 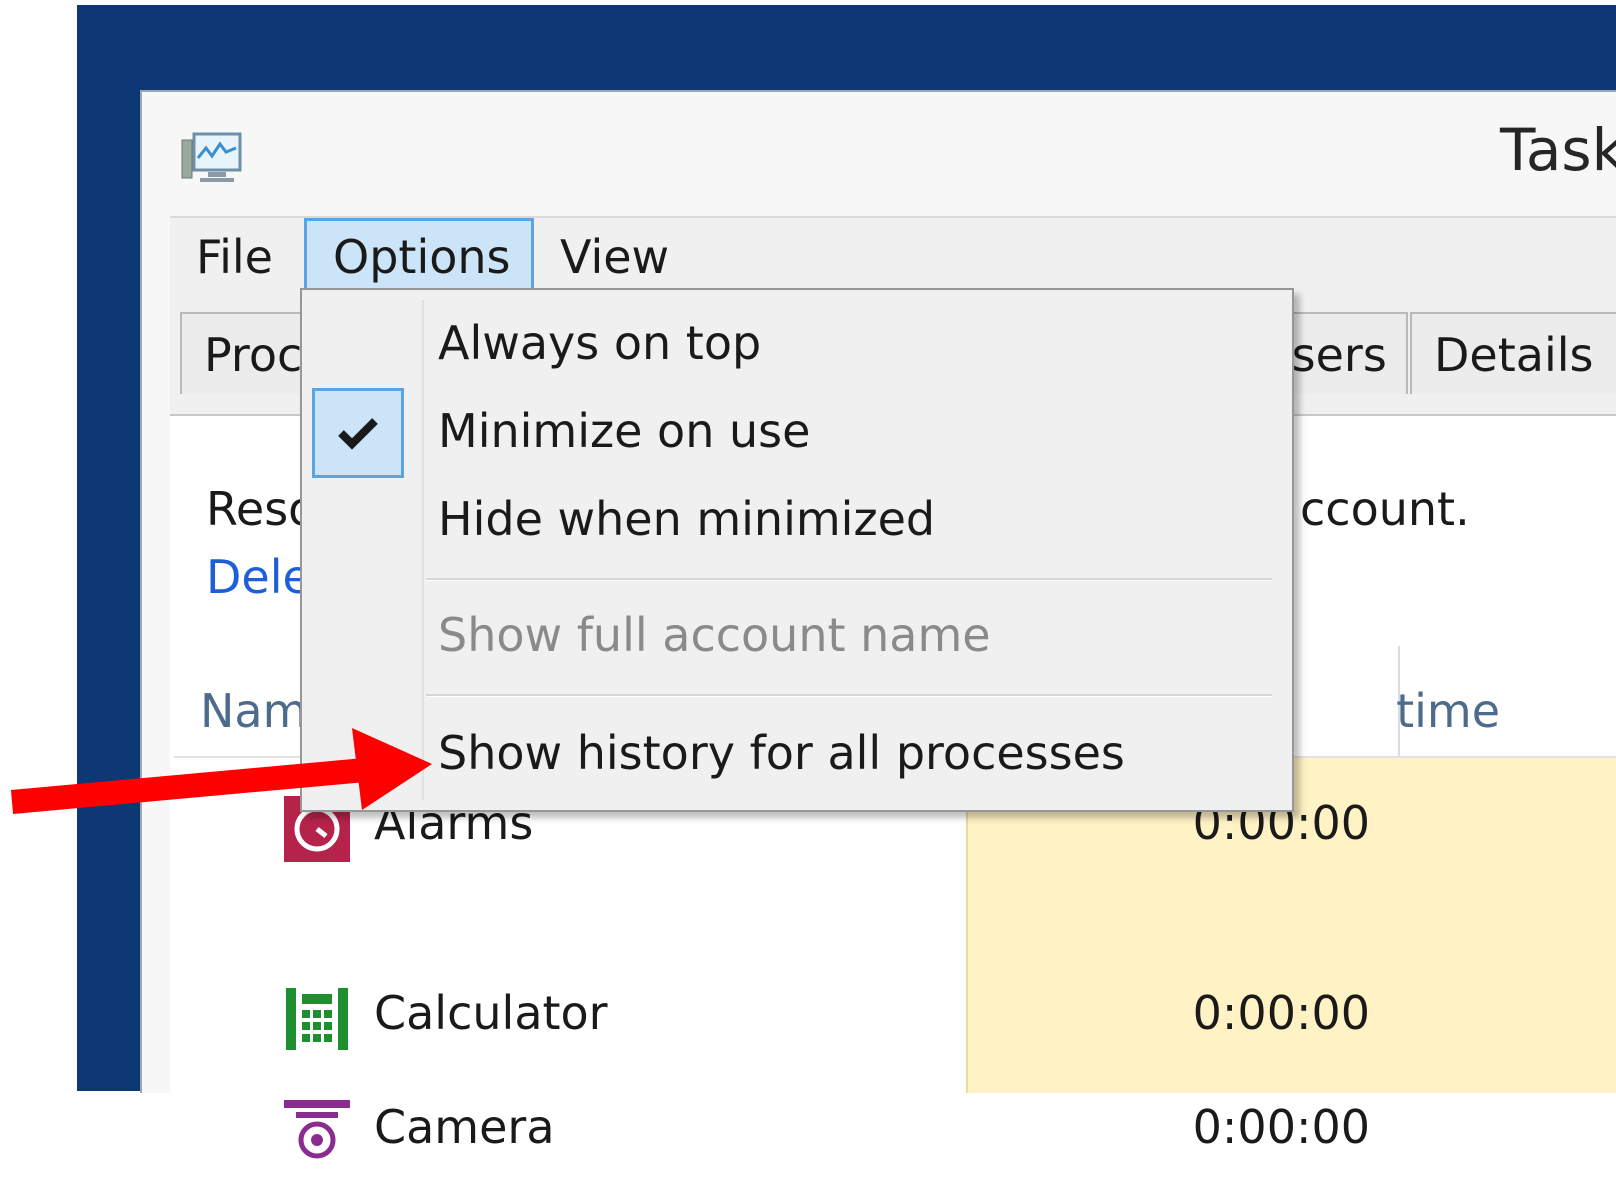 I want to click on checked-indicator, so click(x=358, y=433).